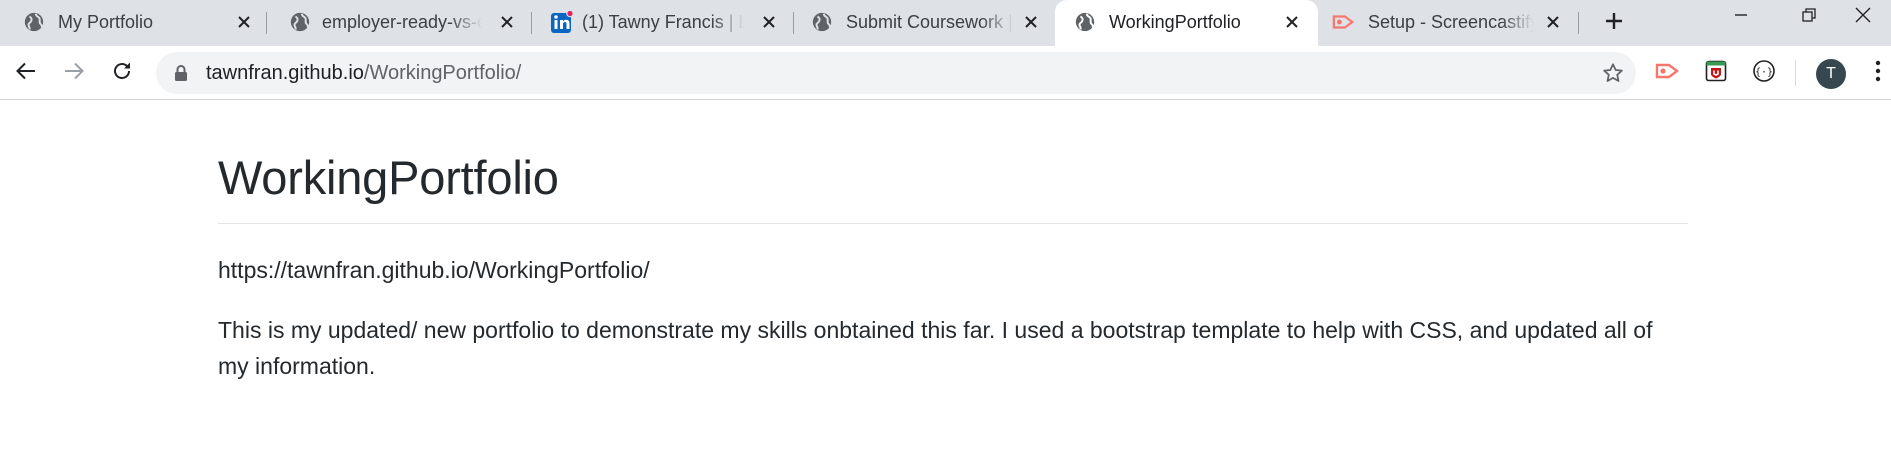 The image size is (1891, 457). Describe the element at coordinates (285, 73) in the screenshot. I see `url-host: tawnfran.github.io` at that location.